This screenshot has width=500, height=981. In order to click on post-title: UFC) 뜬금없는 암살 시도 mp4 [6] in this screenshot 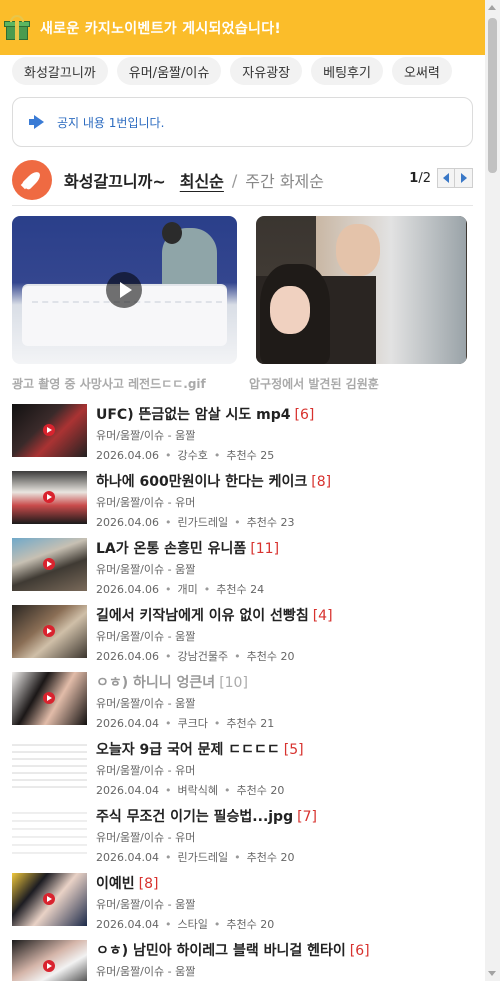, I will do `click(205, 414)`.